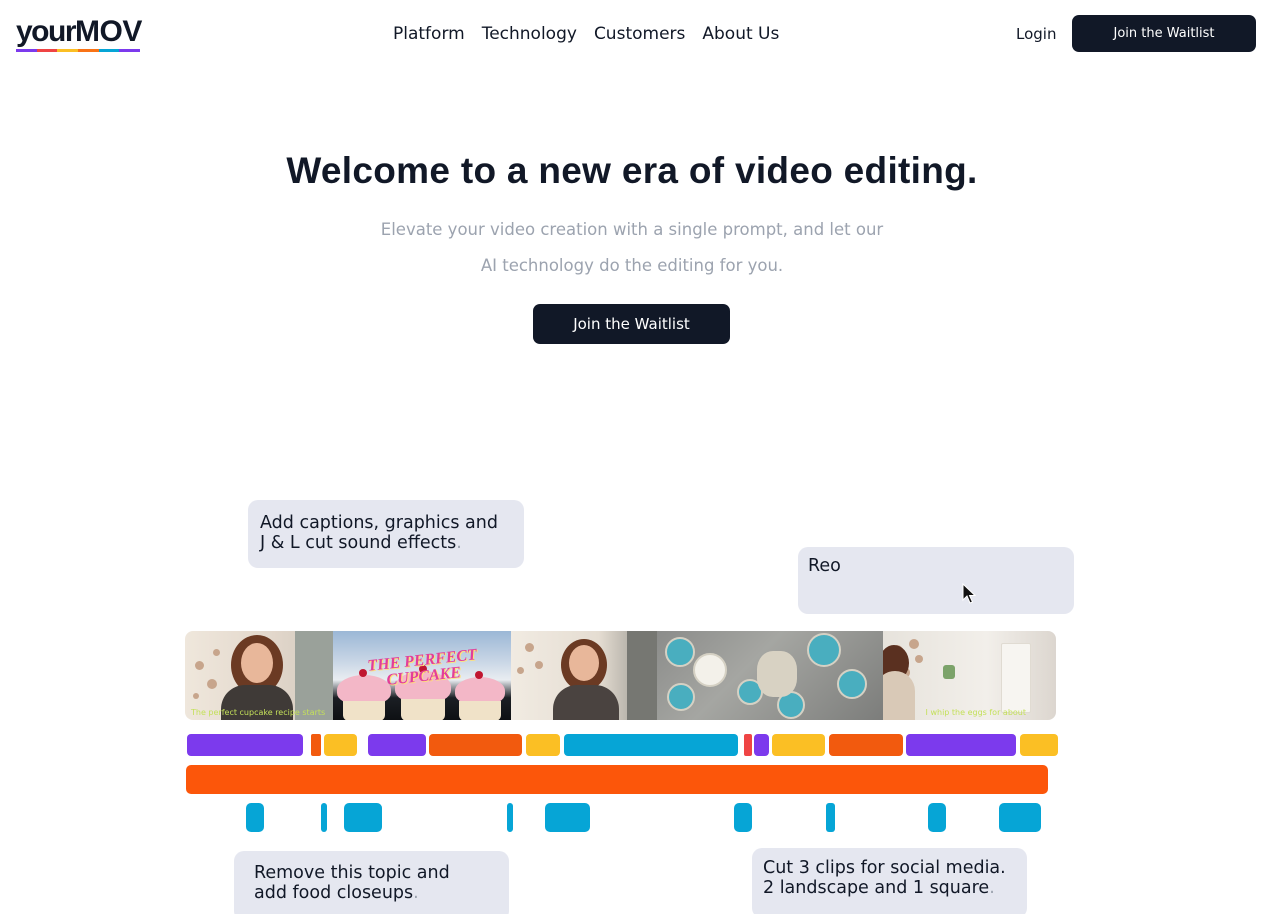 The image size is (1280, 914). What do you see at coordinates (632, 170) in the screenshot?
I see `hero-title: Welcome to a new era of video editing.` at bounding box center [632, 170].